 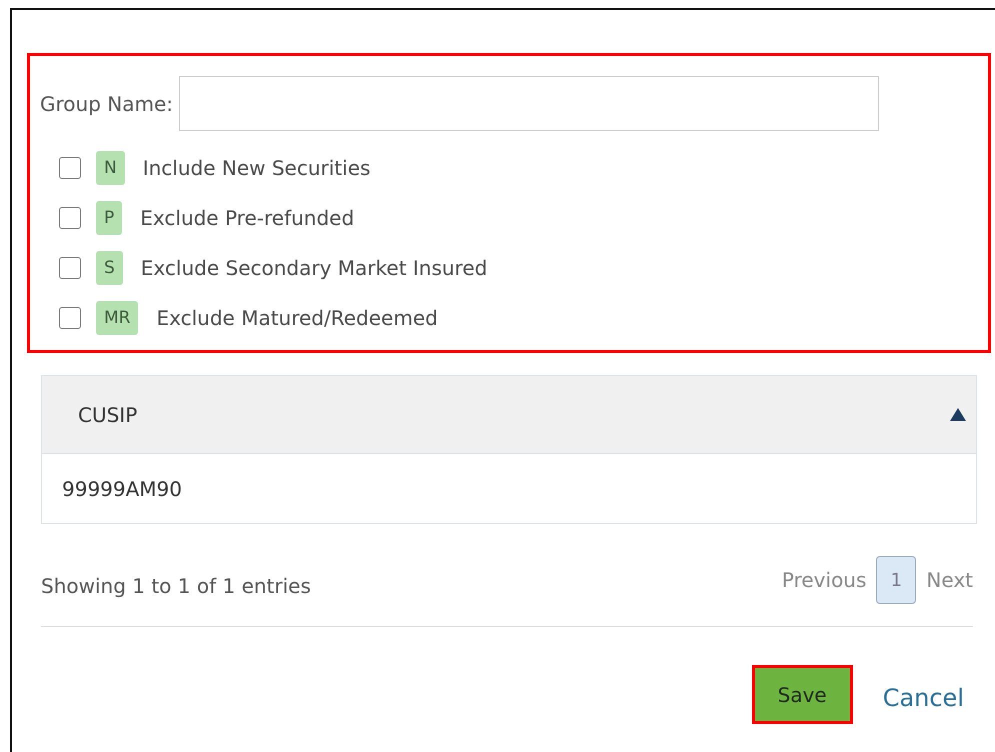 What do you see at coordinates (110, 167) in the screenshot?
I see `flag-badge: N` at bounding box center [110, 167].